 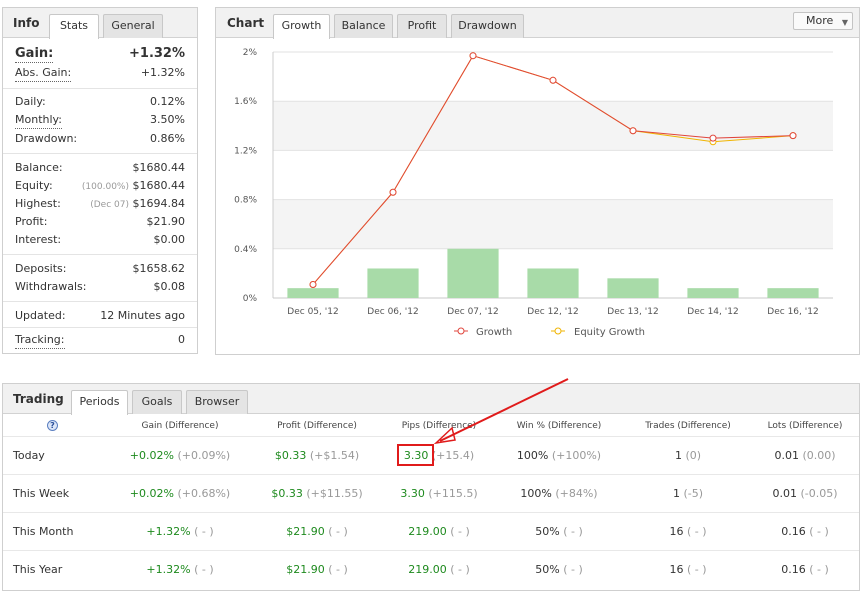 What do you see at coordinates (100, 55) in the screenshot?
I see `gain-row: Gain: +1.32%` at bounding box center [100, 55].